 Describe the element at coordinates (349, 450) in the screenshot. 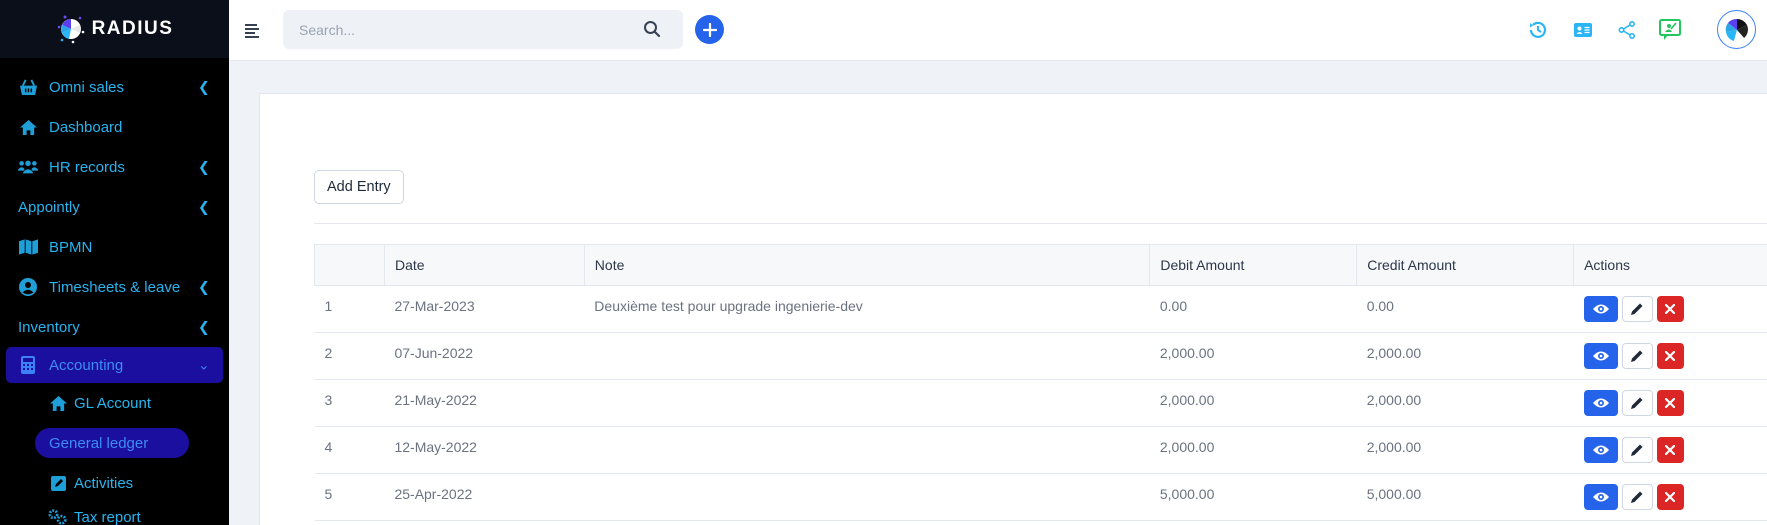

I see `row-index: 4` at that location.